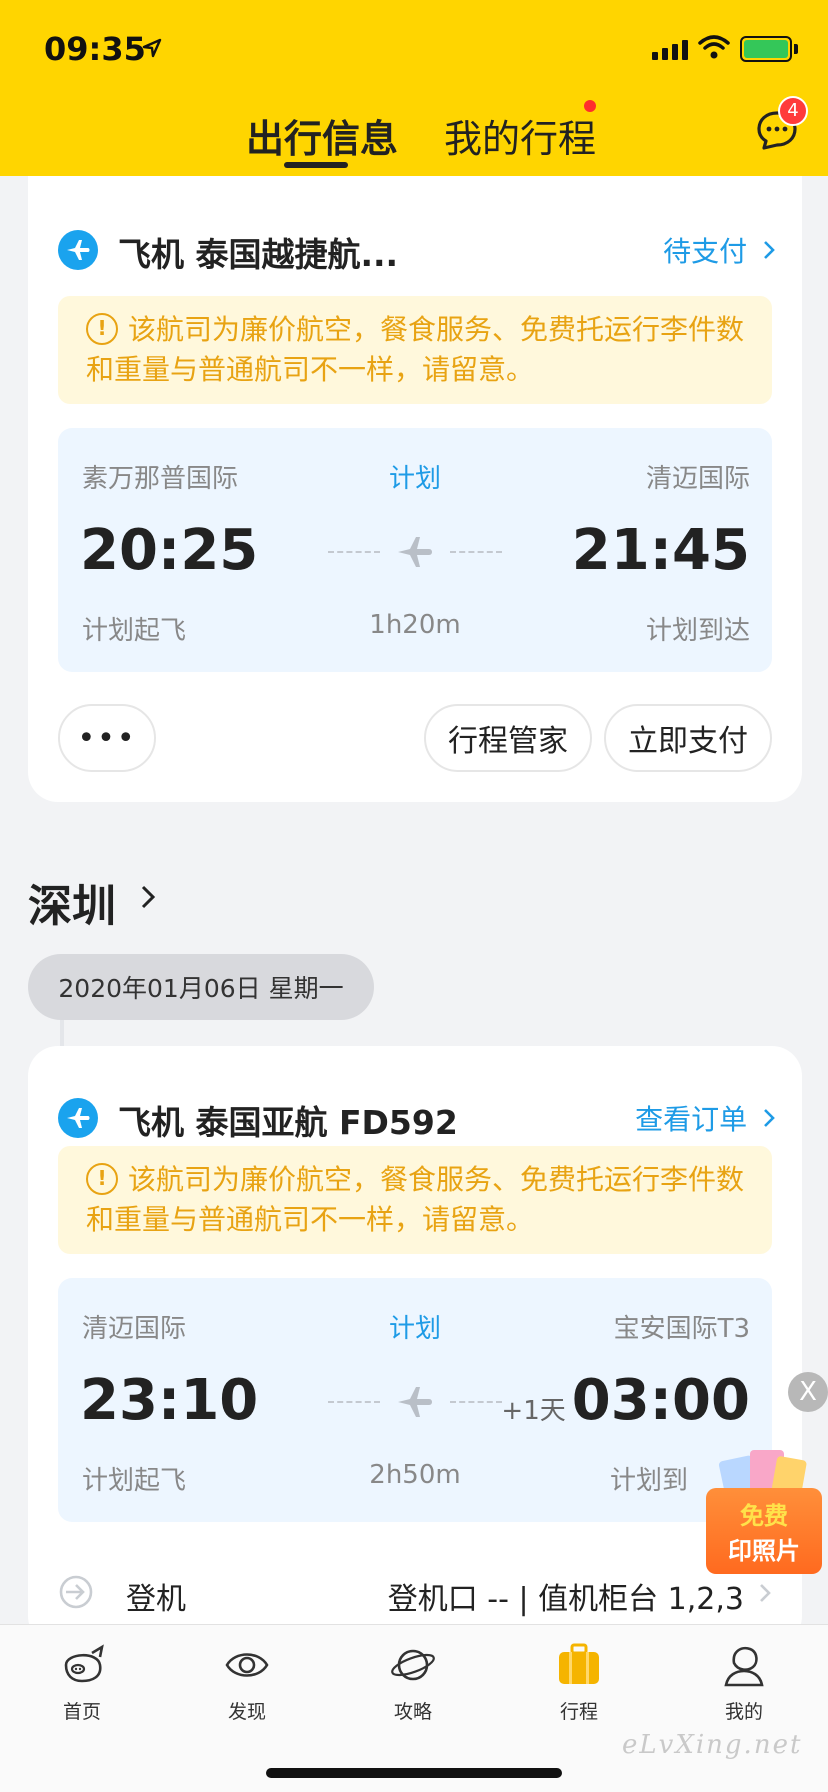  Describe the element at coordinates (288, 1122) in the screenshot. I see `flight-title: 飞机 泰国亚航 FD592` at that location.